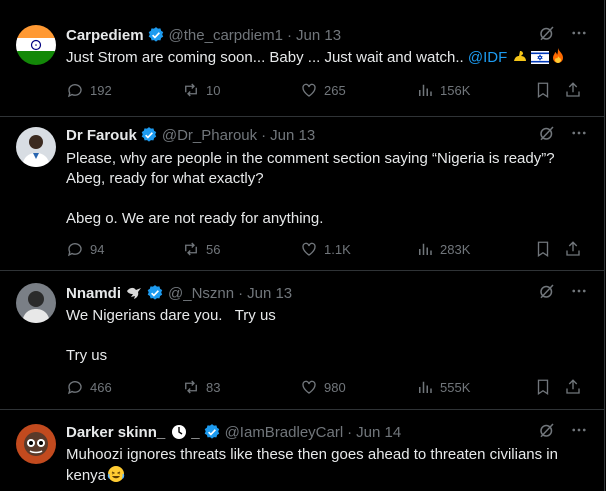  I want to click on author-handle: @the_carpdiem1, so click(226, 35).